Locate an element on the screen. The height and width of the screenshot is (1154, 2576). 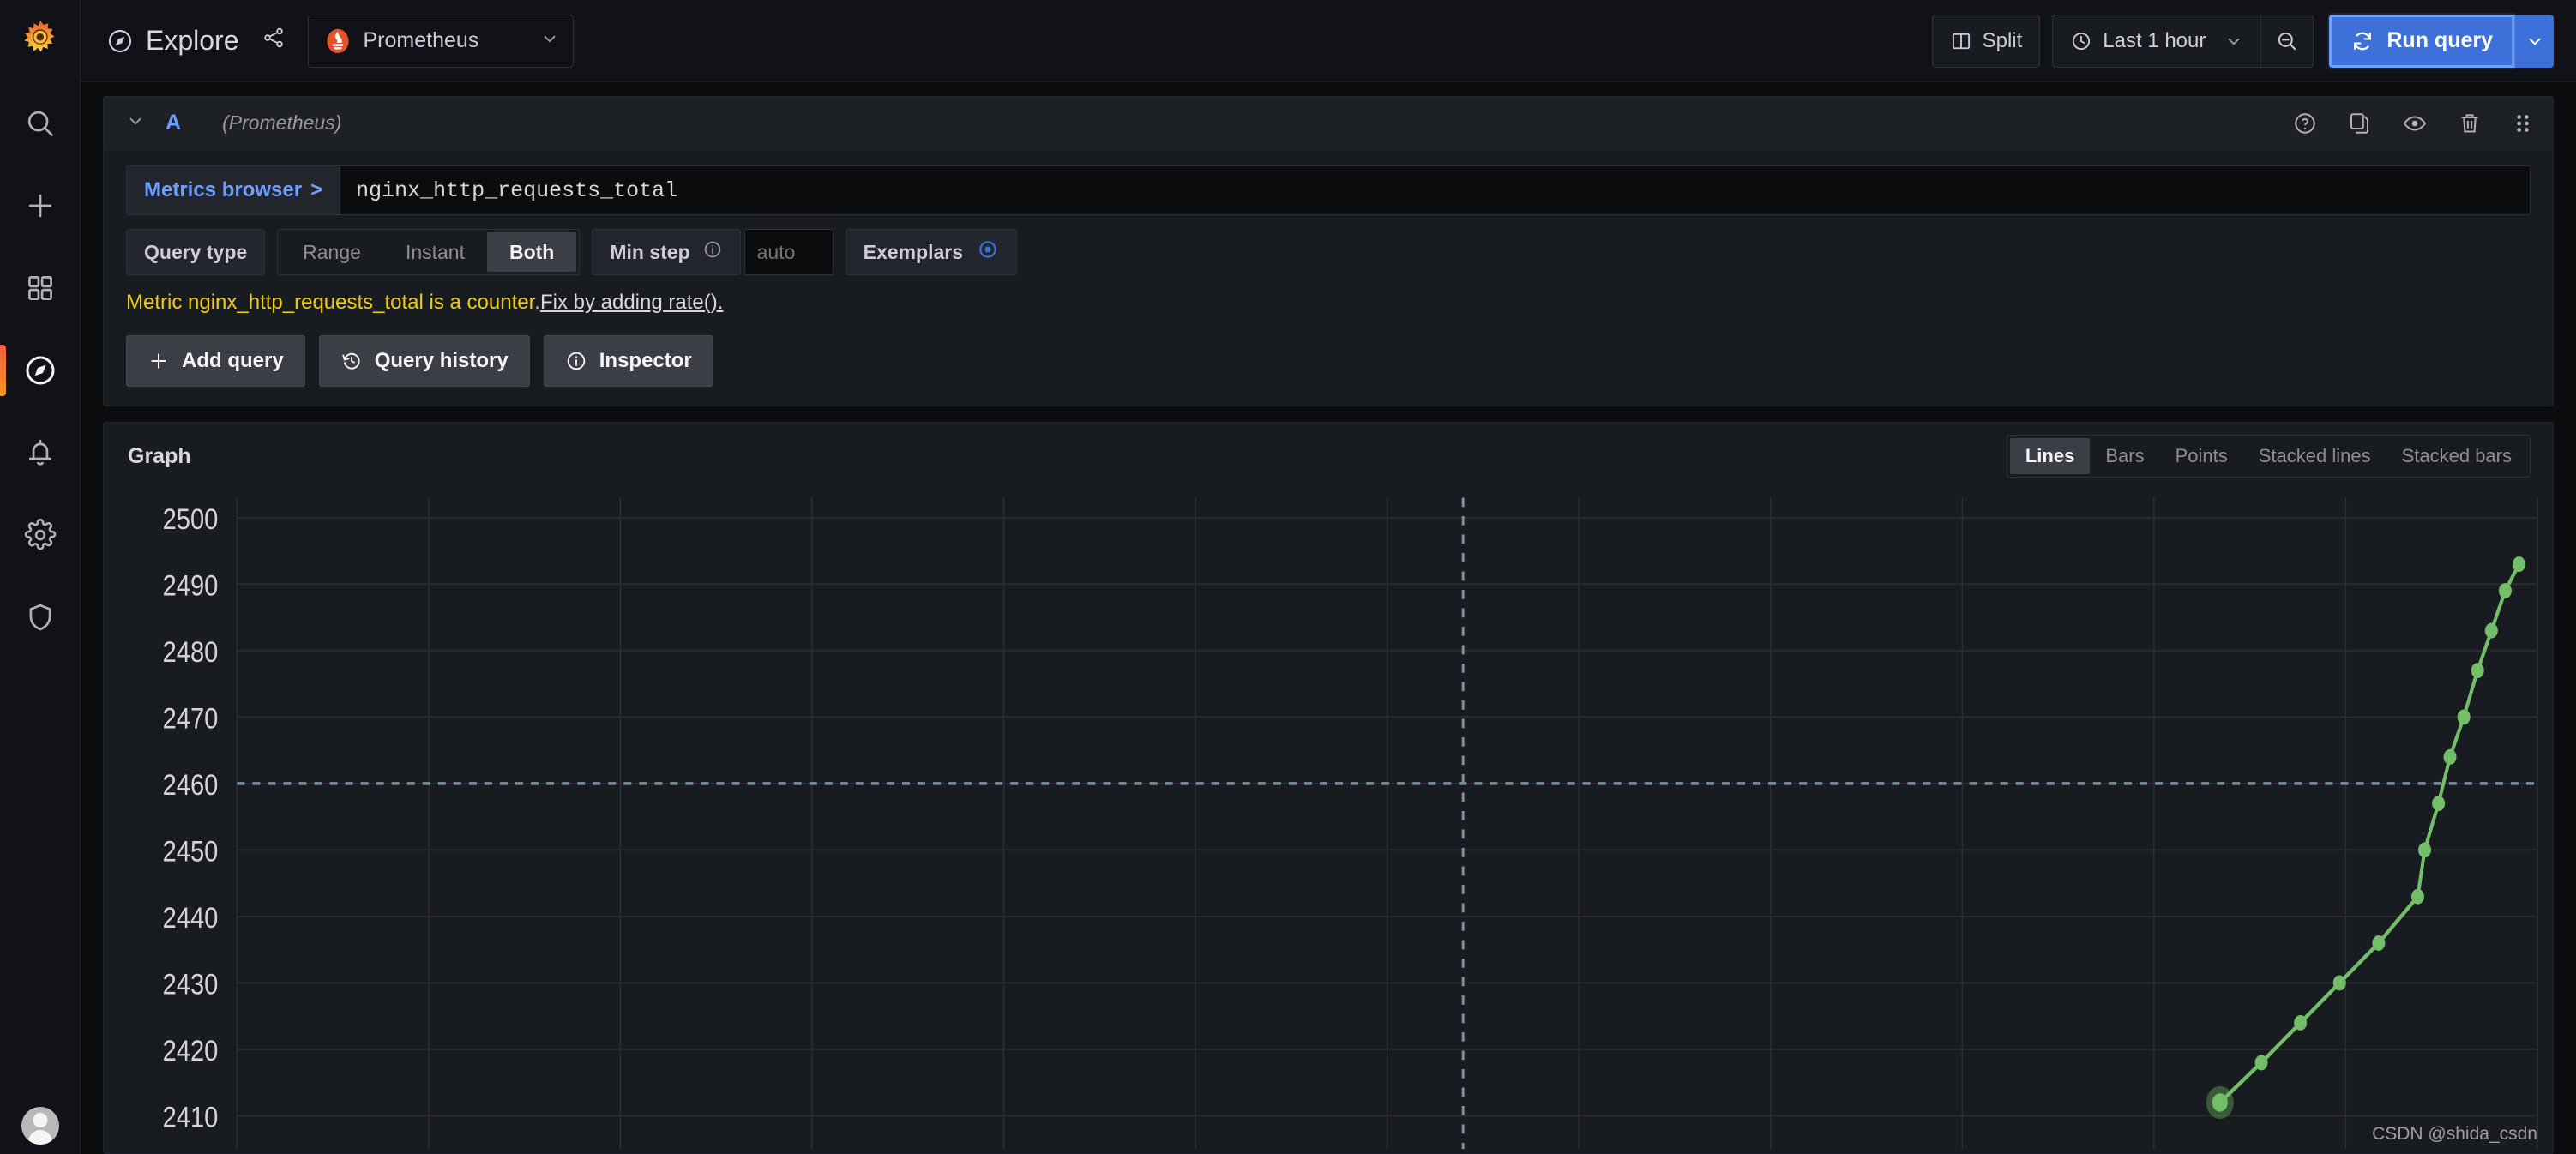
sidebar-item-search is located at coordinates (40, 123).